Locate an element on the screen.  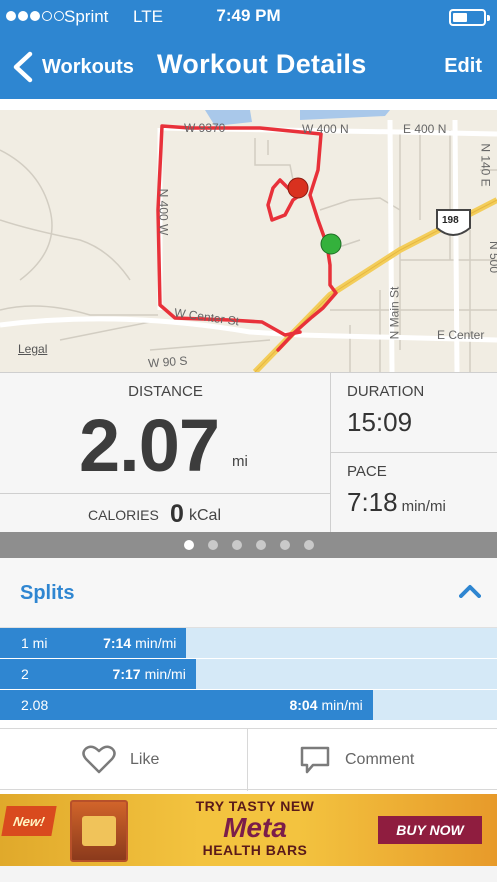
back-button-label: Workouts is located at coordinates (88, 66).